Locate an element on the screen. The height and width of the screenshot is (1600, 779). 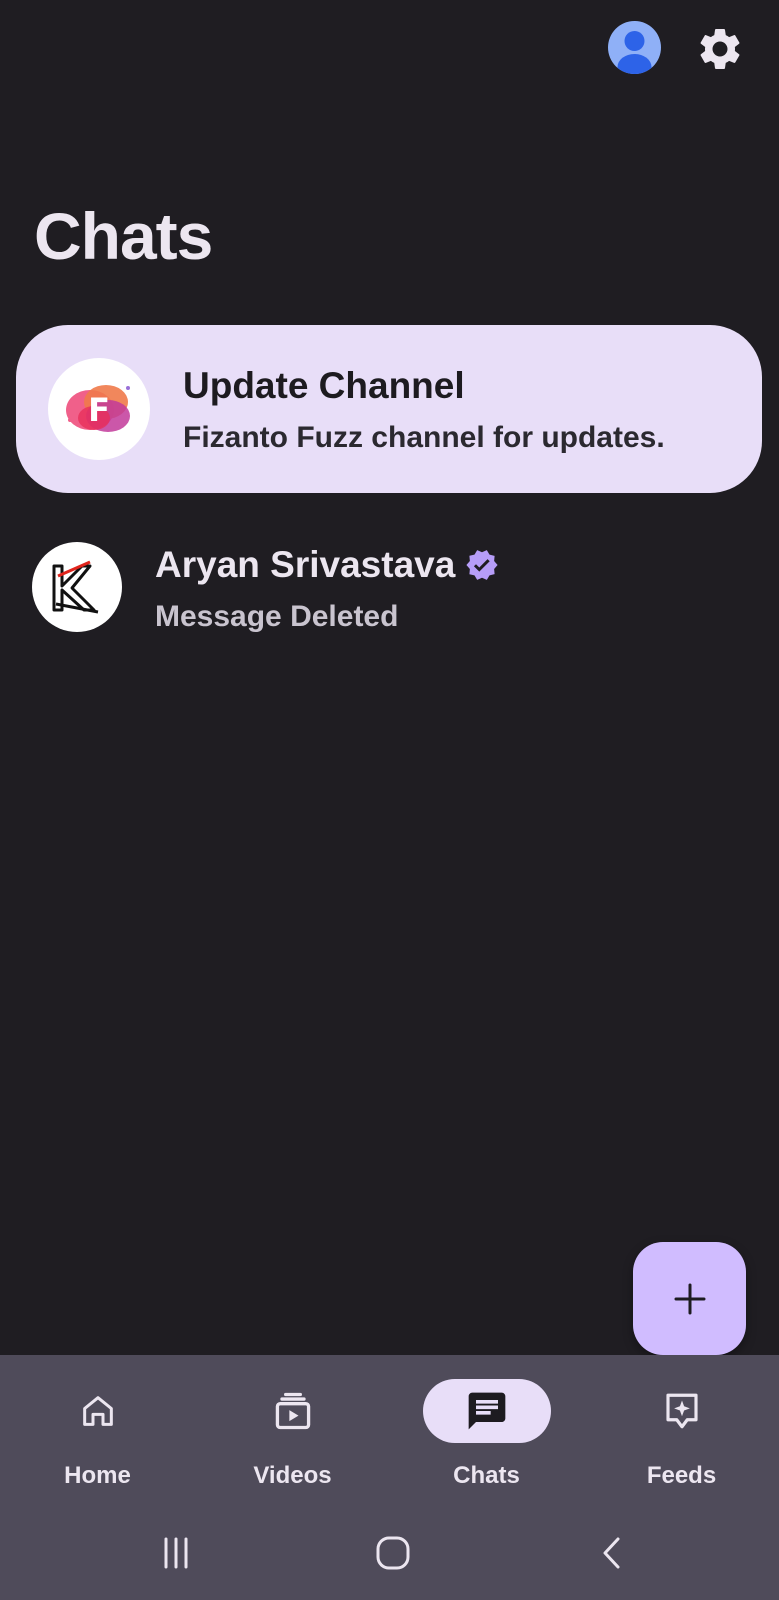
home-icon is located at coordinates (97, 1411).